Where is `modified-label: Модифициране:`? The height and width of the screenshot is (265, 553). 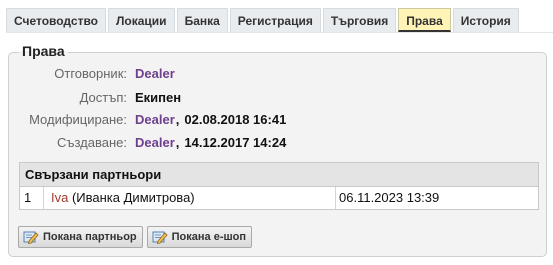
modified-label: Модифициране: is located at coordinates (78, 119).